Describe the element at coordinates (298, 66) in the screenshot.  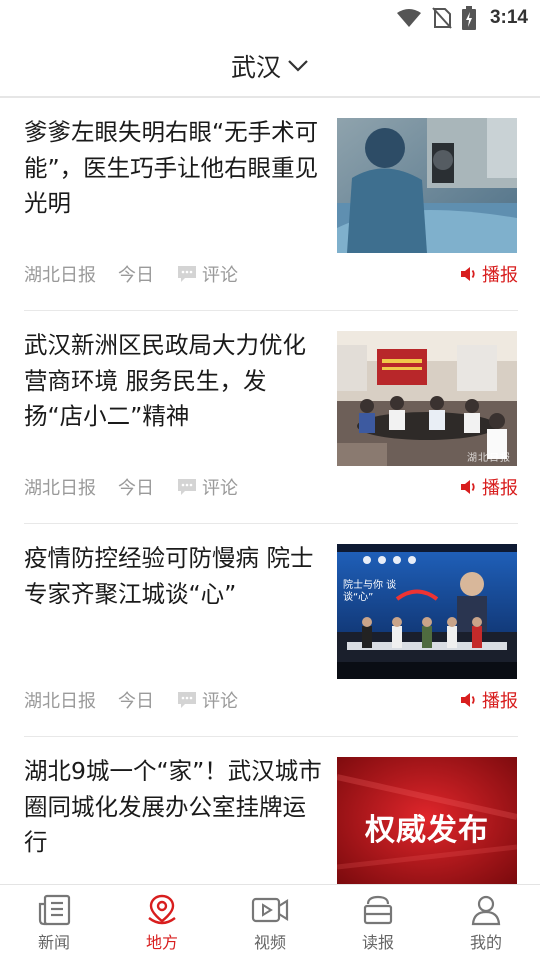
I see `chevron-down-icon` at that location.